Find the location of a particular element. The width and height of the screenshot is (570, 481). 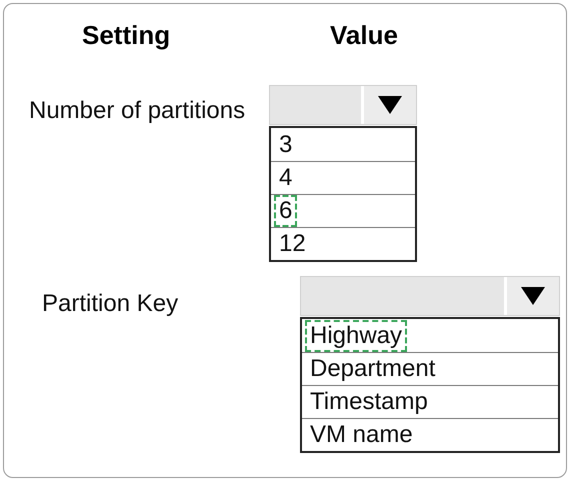

dropdown-option: Department is located at coordinates (372, 369).